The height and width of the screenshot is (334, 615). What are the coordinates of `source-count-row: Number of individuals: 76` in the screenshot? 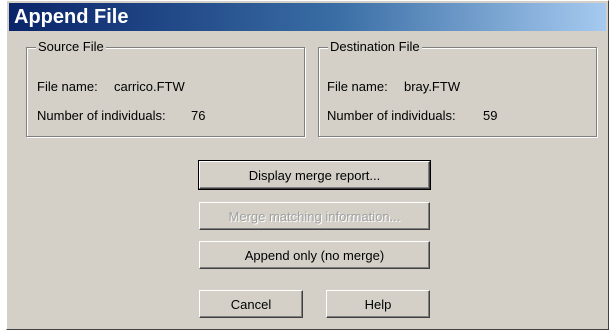 It's located at (121, 115).